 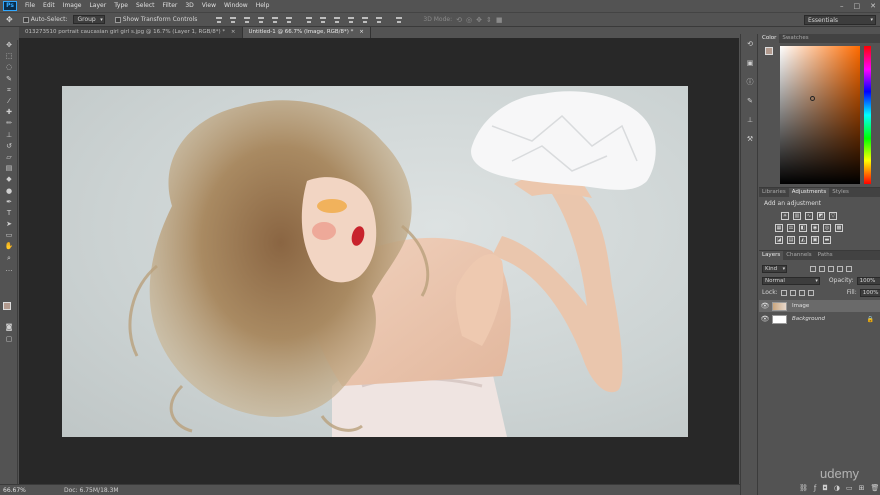 I want to click on maximize-button: □, so click(x=857, y=6).